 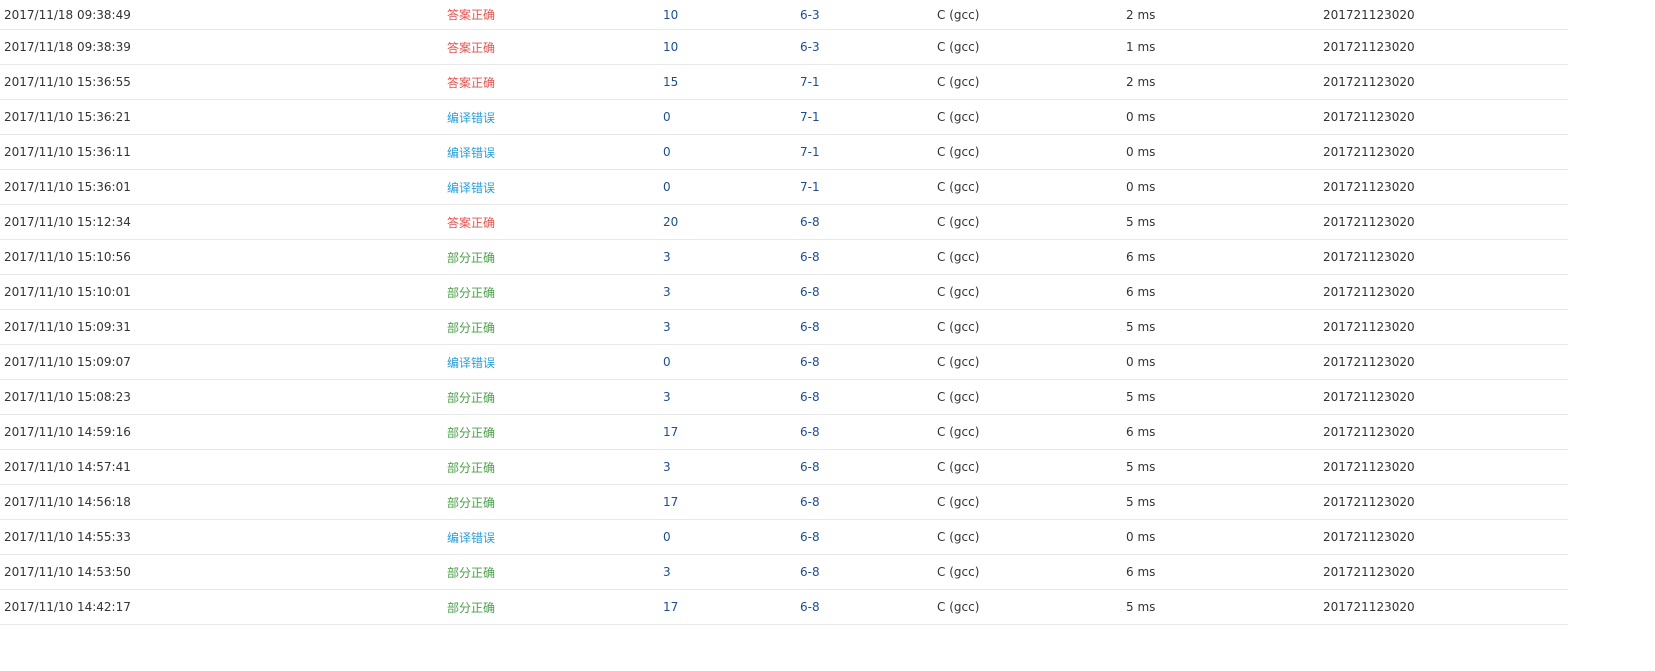 I want to click on submit-time: 2017/11/18 09:38:39, so click(x=67, y=47).